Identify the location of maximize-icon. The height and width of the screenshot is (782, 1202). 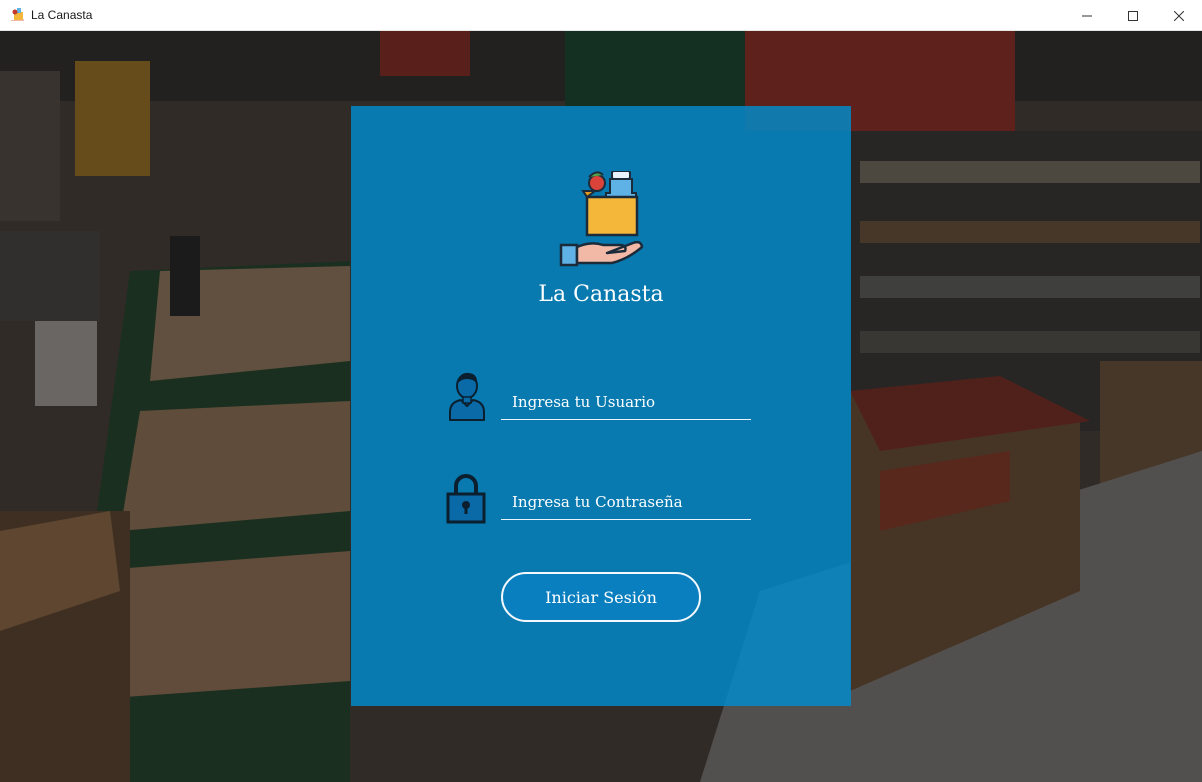
(1133, 15).